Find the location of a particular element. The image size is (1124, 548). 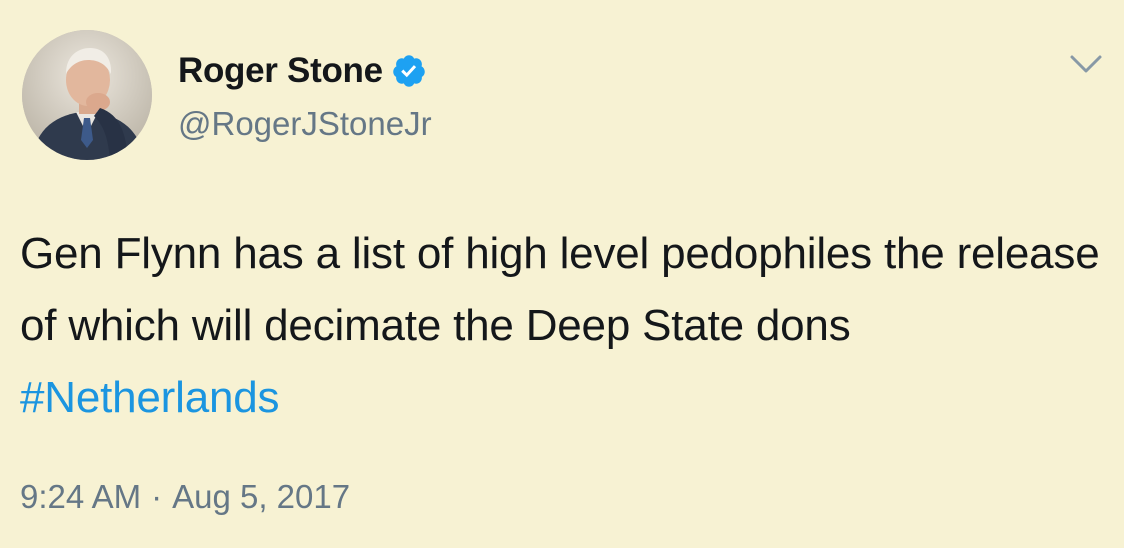

tweet-date: Aug 5, 2017 is located at coordinates (261, 497).